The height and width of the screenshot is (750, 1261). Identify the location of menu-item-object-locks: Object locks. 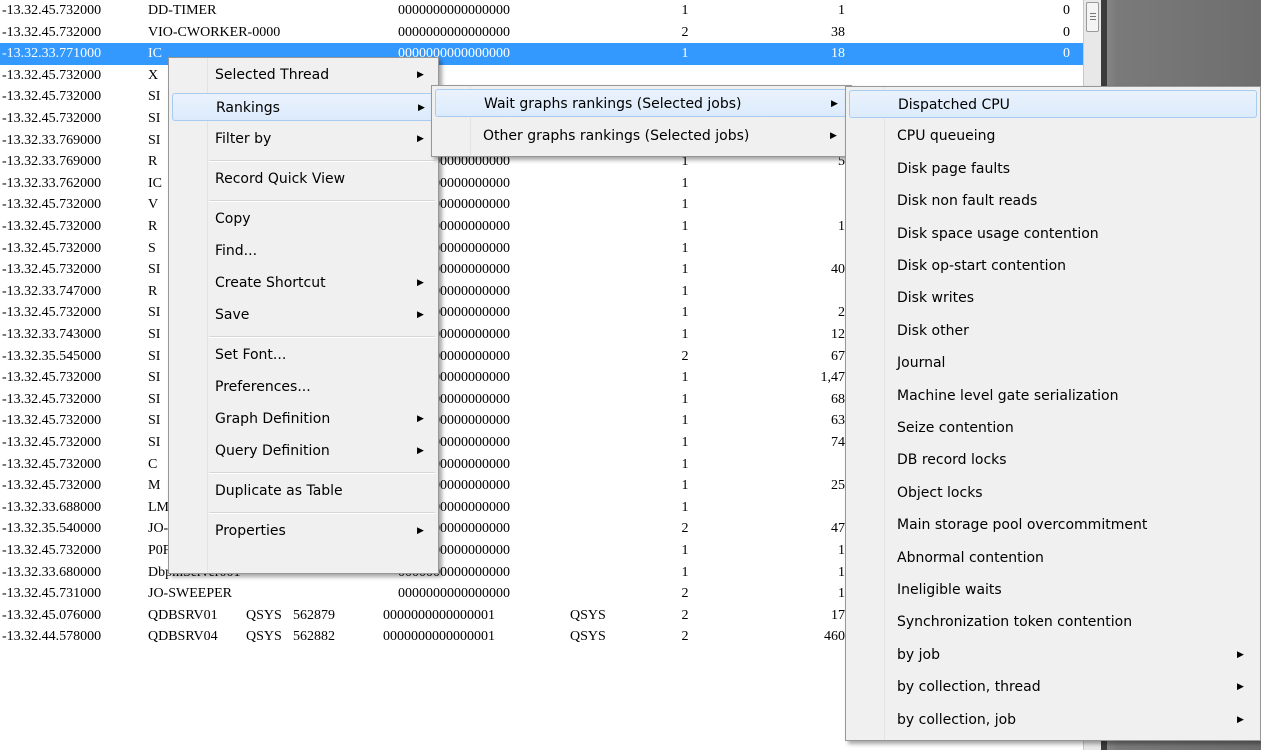
(1053, 493).